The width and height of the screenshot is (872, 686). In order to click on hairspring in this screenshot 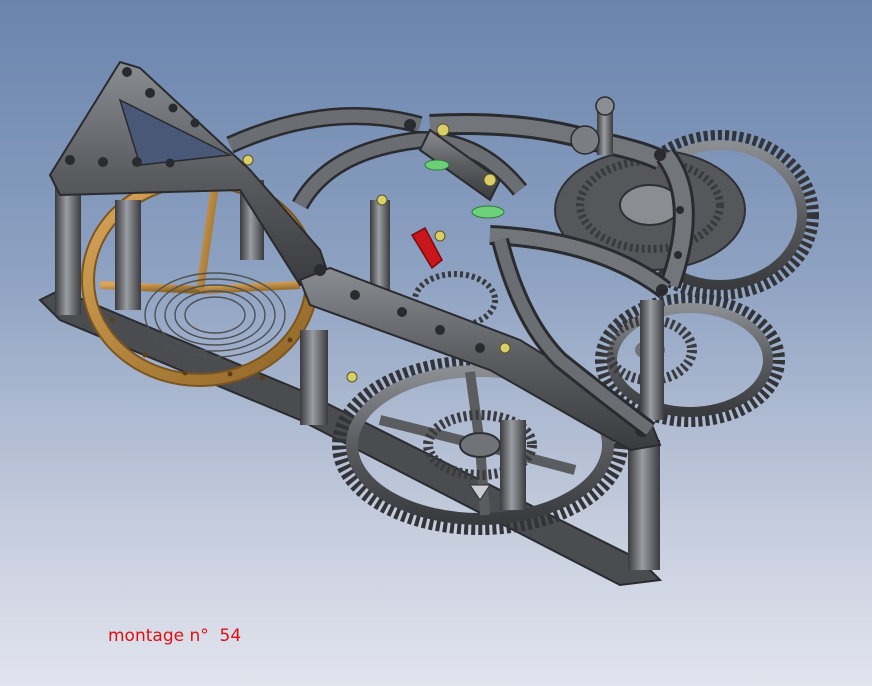, I will do `click(215, 315)`.